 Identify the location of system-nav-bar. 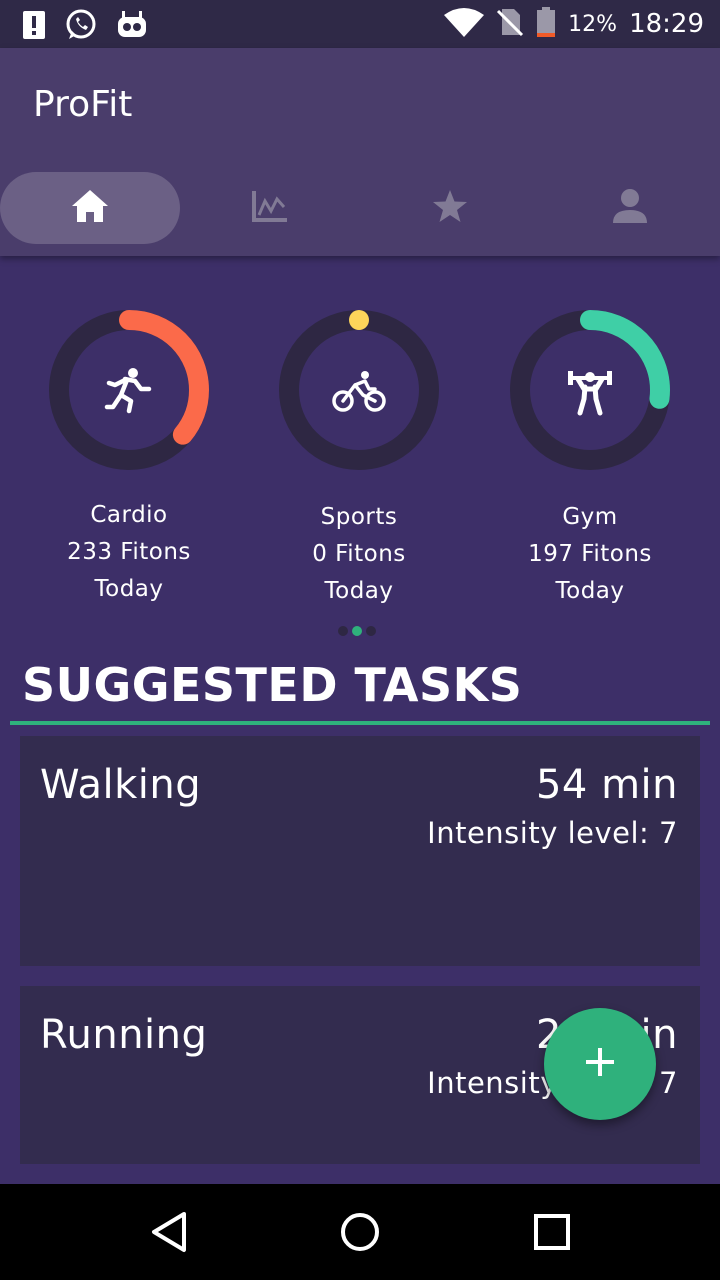
(360, 1232).